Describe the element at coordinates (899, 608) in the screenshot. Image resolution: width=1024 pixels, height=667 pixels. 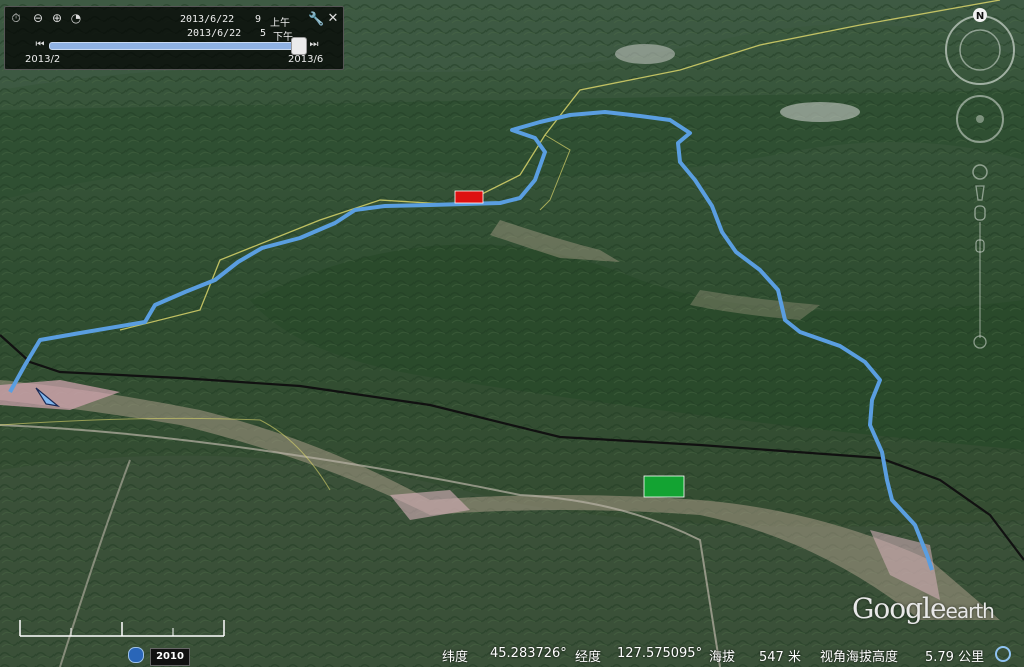
I see `watermark-brand: Google` at that location.